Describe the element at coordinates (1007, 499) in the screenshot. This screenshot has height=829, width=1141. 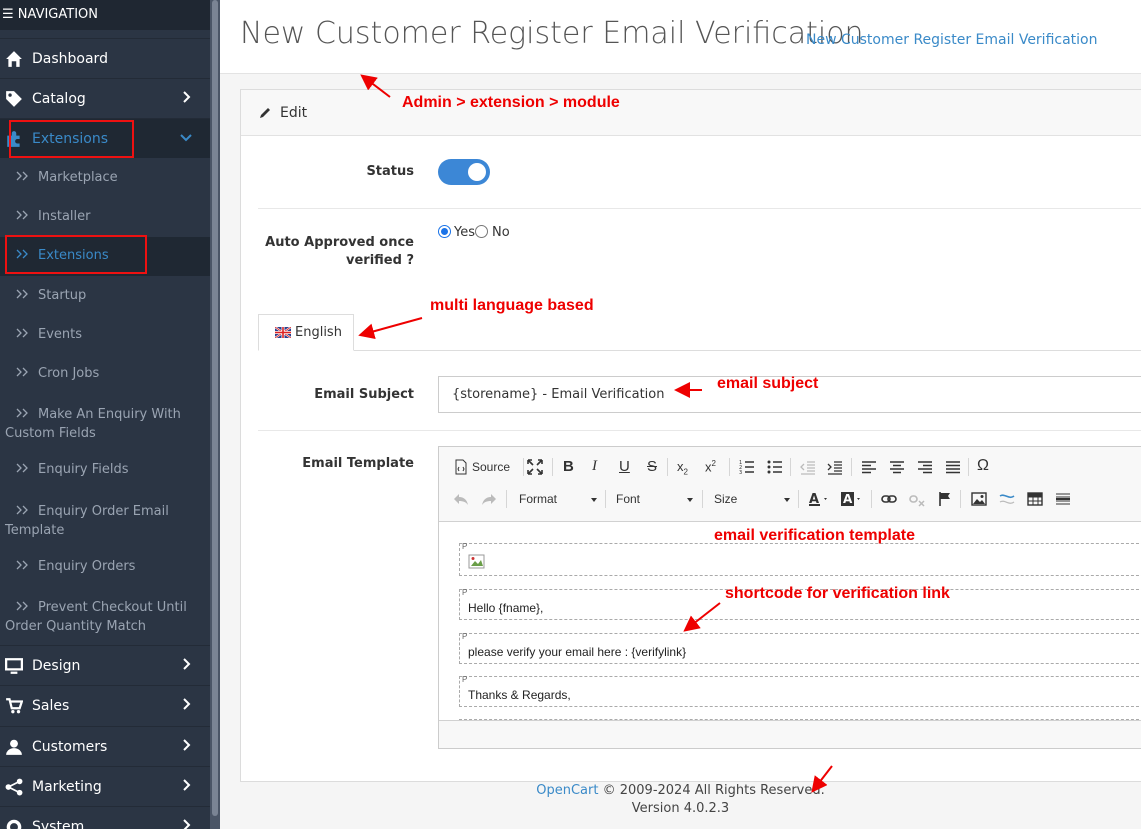
I see `flash-icon` at that location.